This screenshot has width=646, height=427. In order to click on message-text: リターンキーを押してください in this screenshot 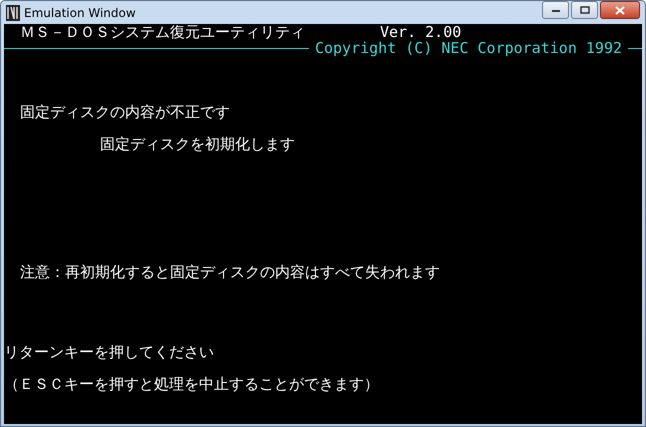, I will do `click(109, 352)`.